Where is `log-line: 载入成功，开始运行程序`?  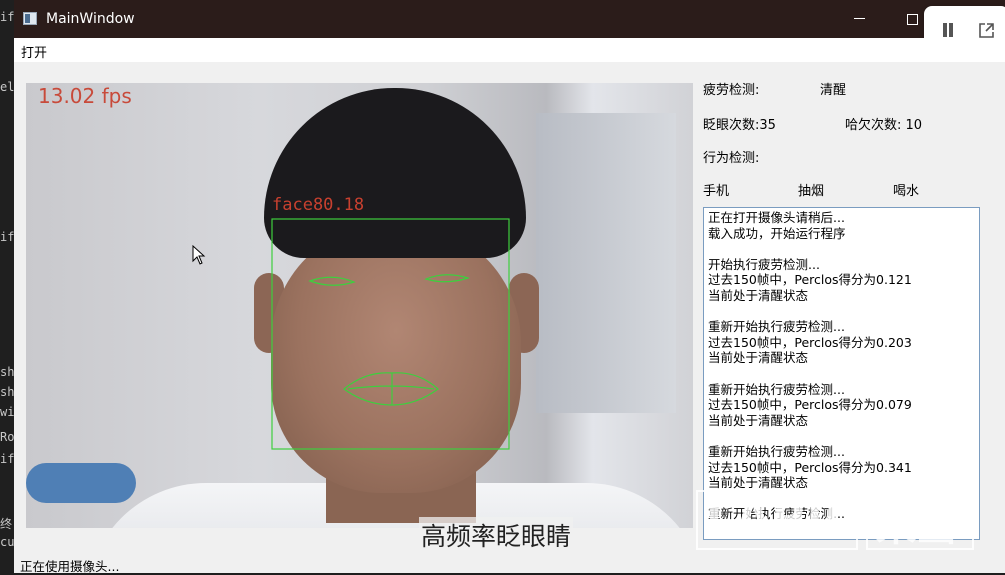 log-line: 载入成功，开始运行程序 is located at coordinates (777, 233).